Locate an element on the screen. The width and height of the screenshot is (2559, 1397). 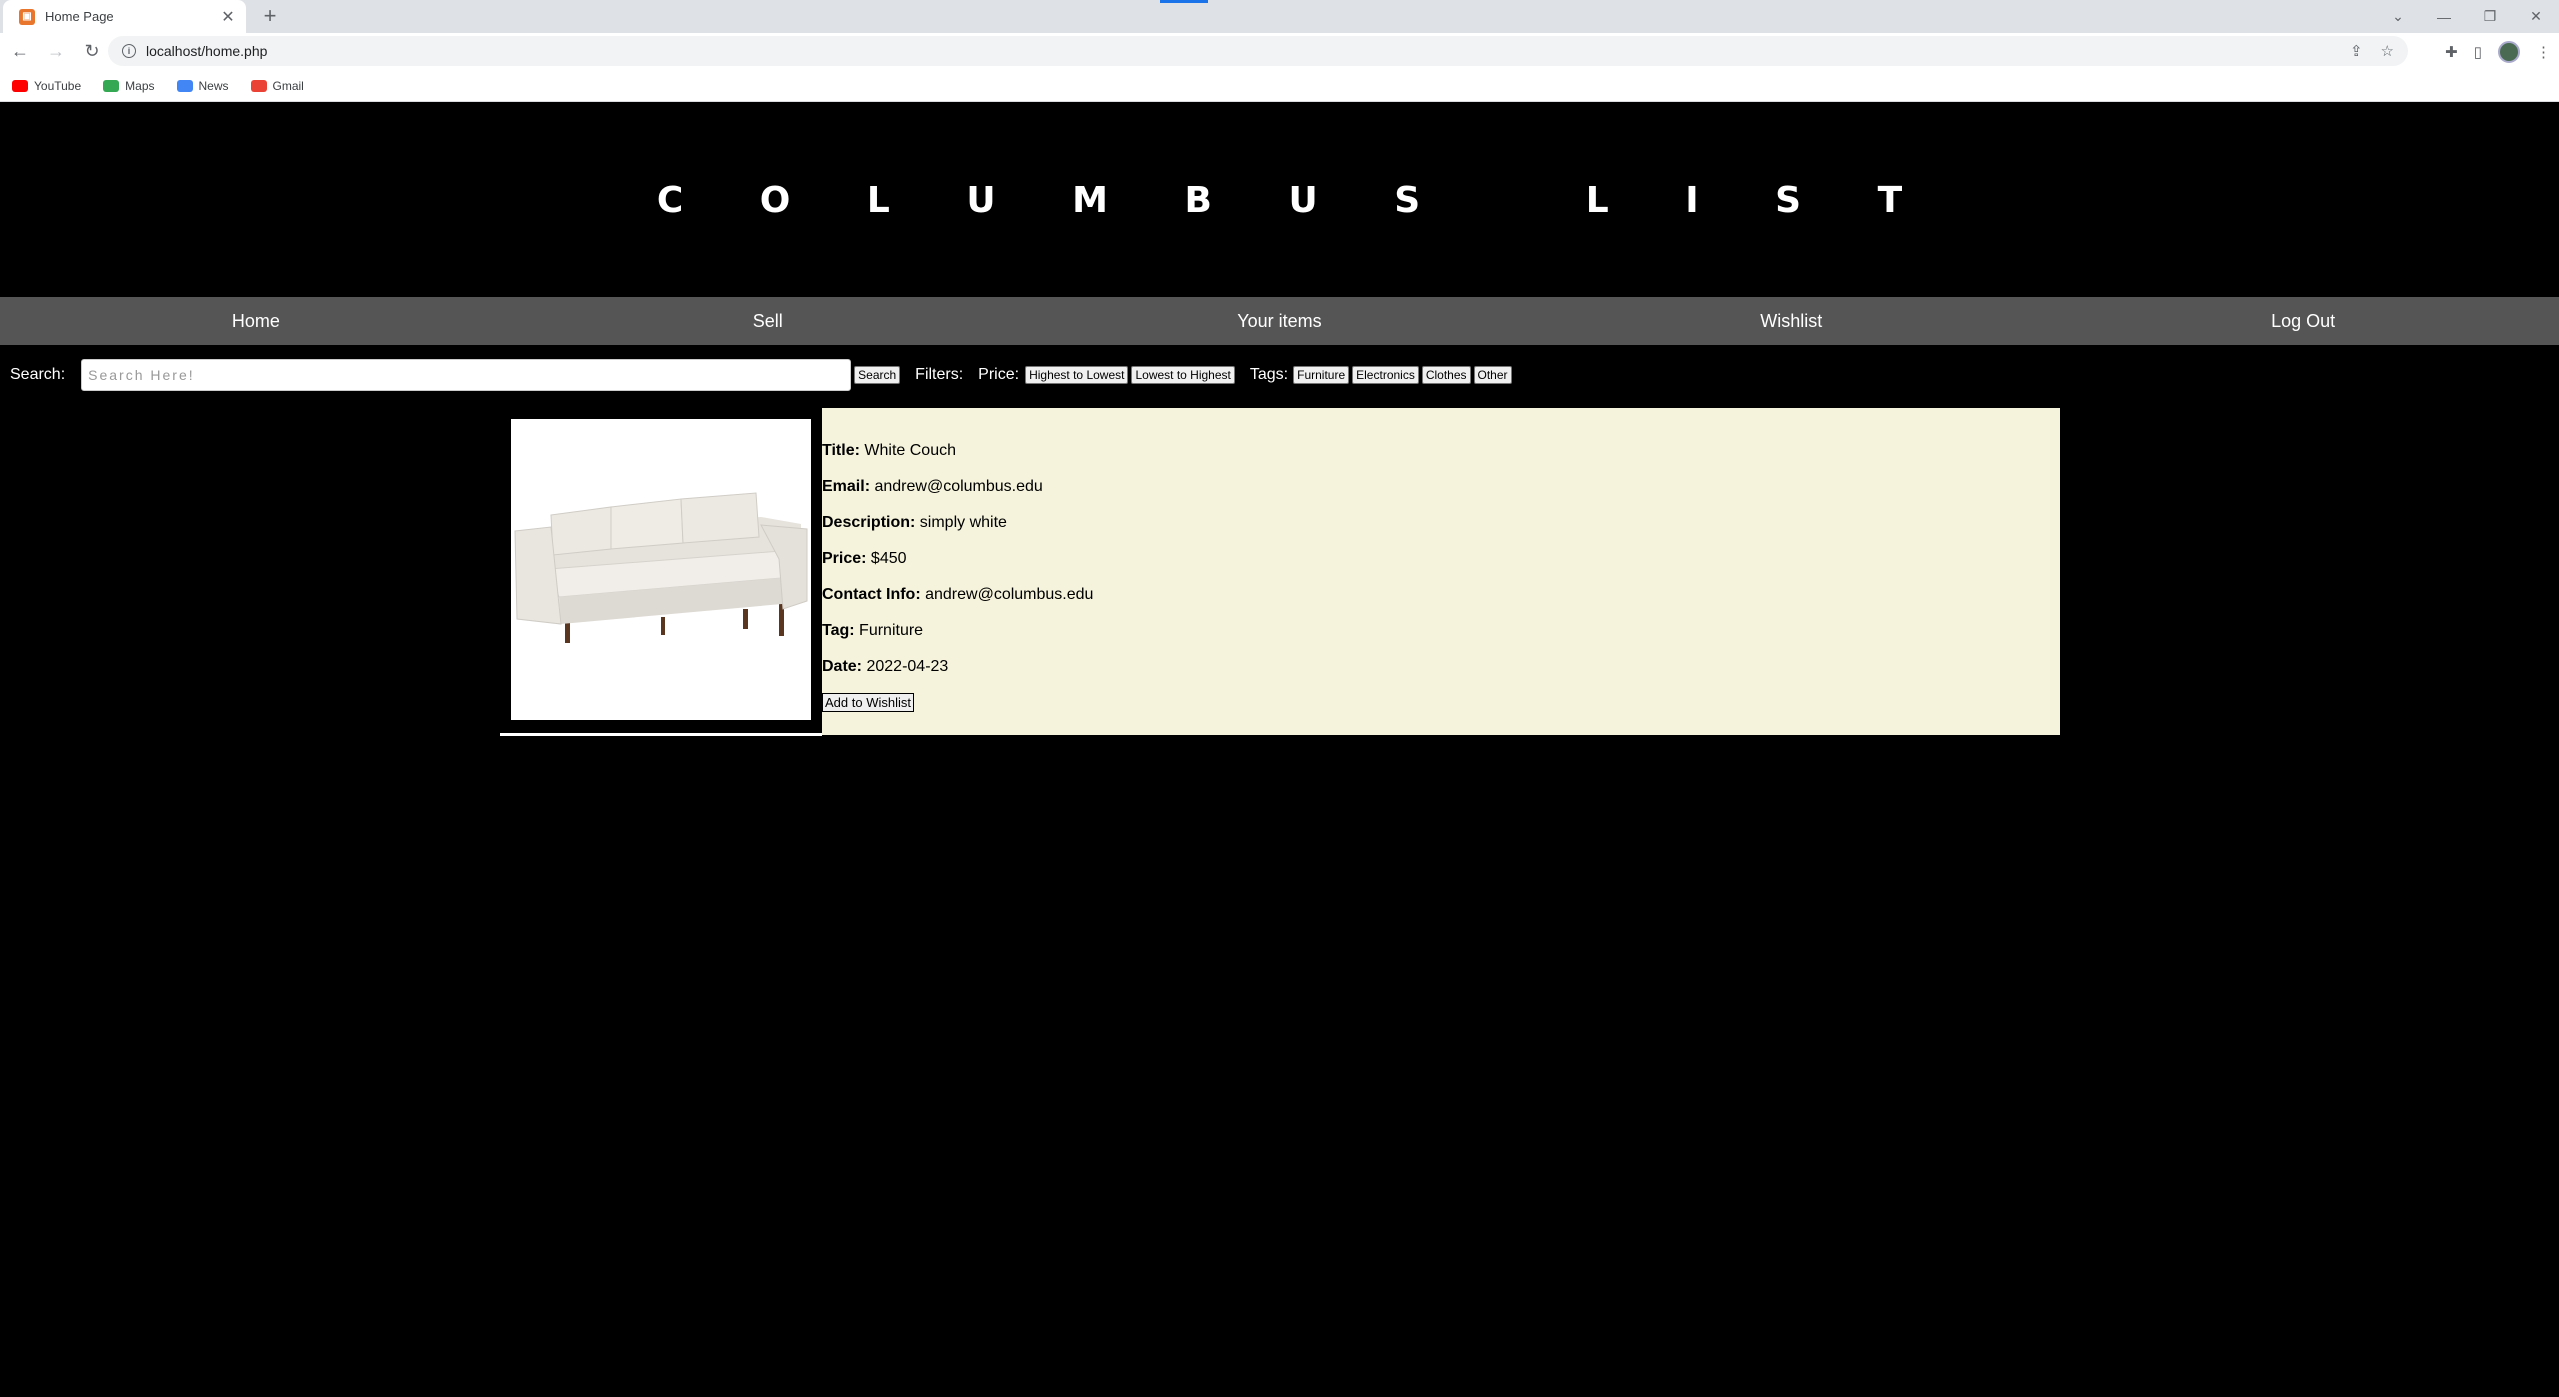
bookmark-label: News is located at coordinates (213, 85).